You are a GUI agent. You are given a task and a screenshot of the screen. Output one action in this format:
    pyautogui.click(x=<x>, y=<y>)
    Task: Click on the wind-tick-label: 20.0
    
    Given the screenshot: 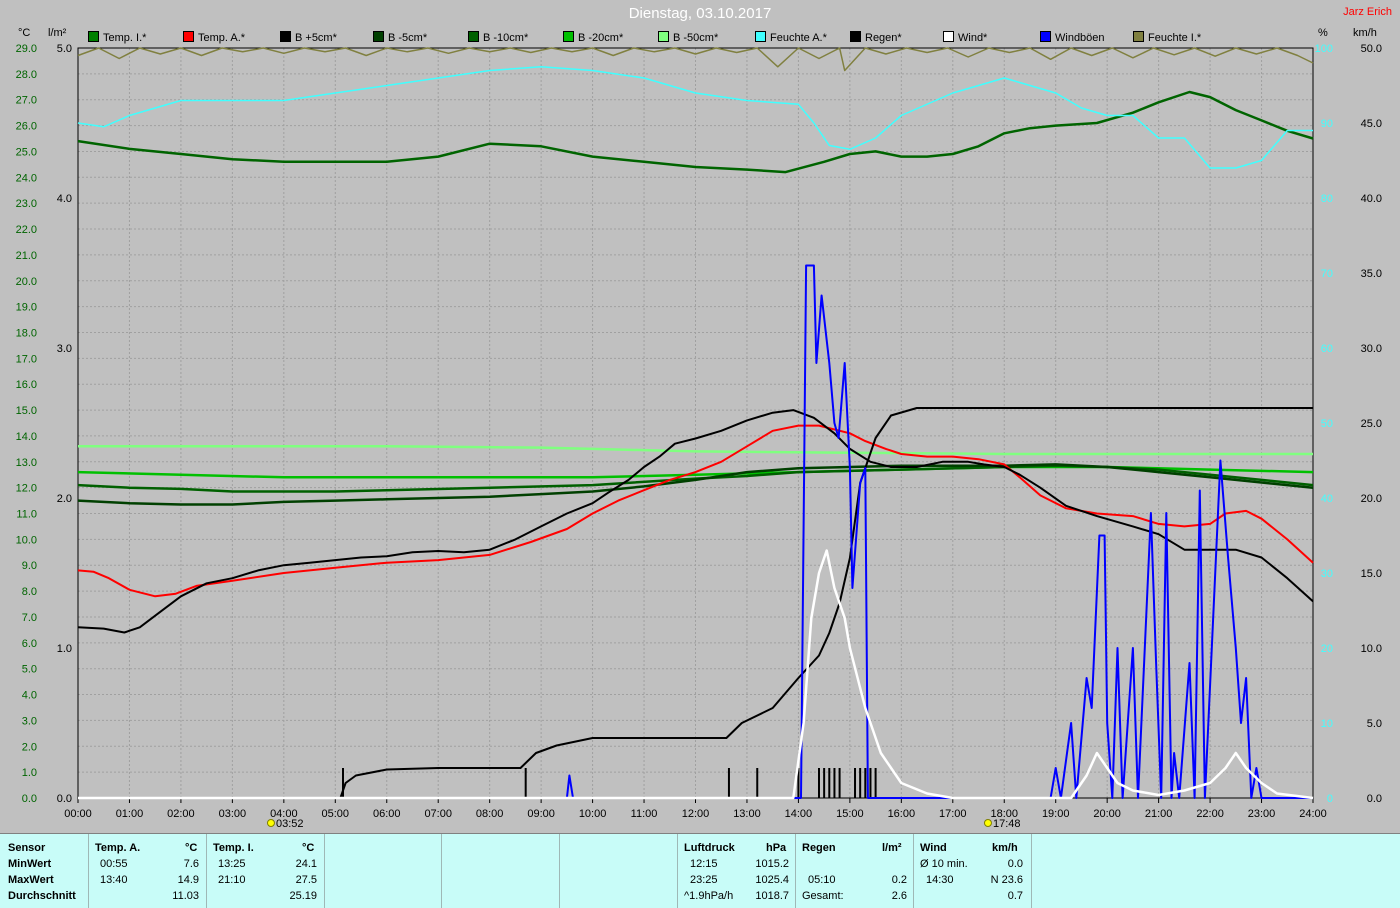 What is the action you would take?
    pyautogui.click(x=1371, y=499)
    